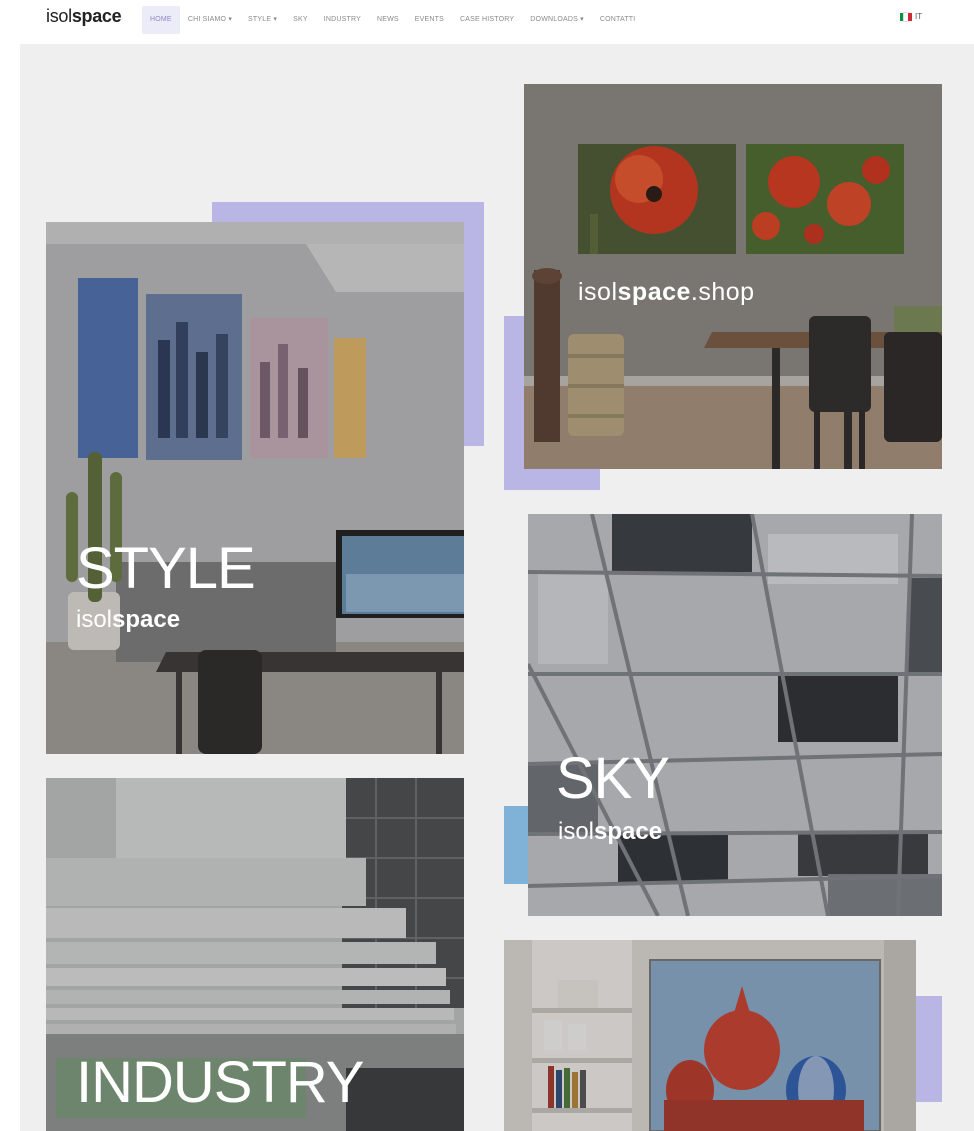 The image size is (974, 1131). I want to click on site-logo: isolspace, so click(84, 16).